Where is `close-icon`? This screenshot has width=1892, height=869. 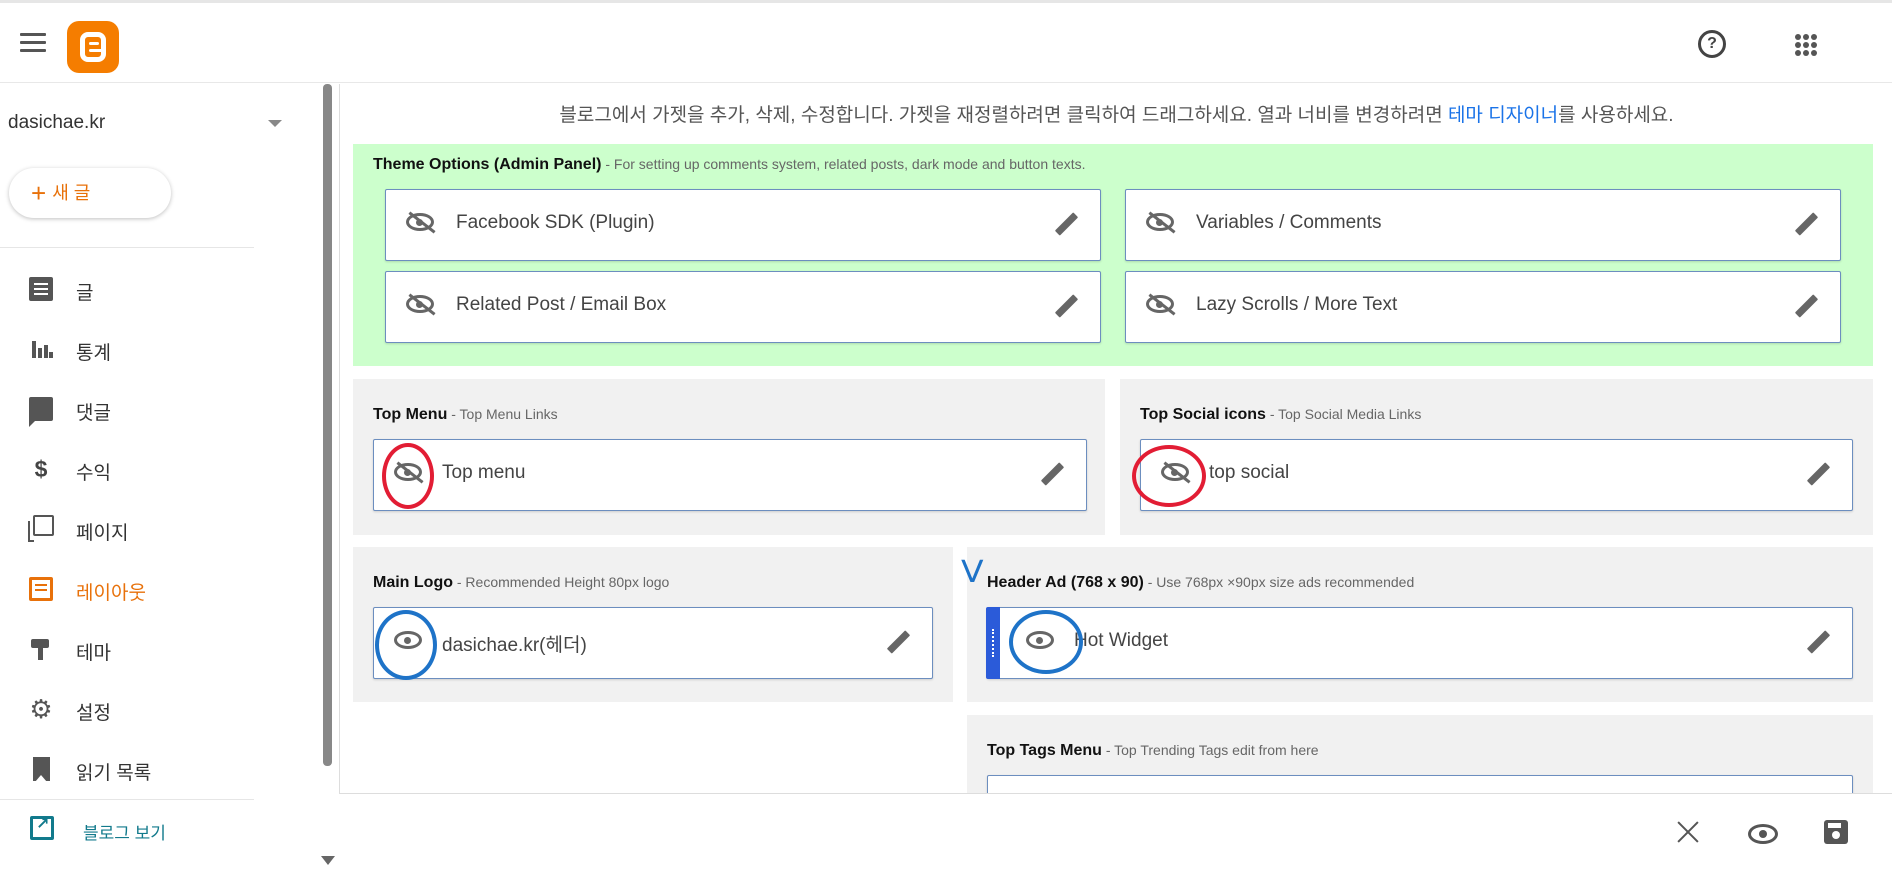
close-icon is located at coordinates (1688, 832).